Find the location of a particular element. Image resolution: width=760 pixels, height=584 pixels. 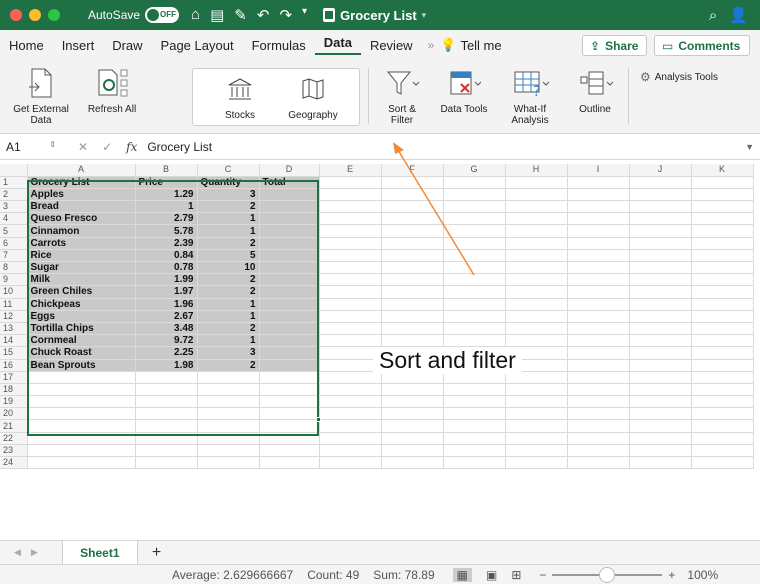

cell: 1.29 is located at coordinates (166, 195).